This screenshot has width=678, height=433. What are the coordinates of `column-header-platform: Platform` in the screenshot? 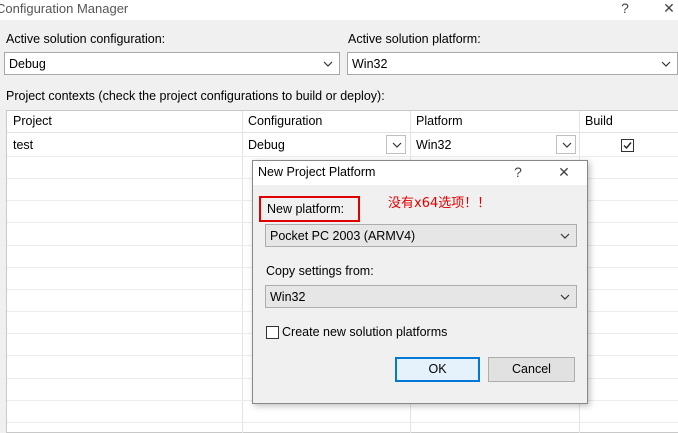 It's located at (439, 121).